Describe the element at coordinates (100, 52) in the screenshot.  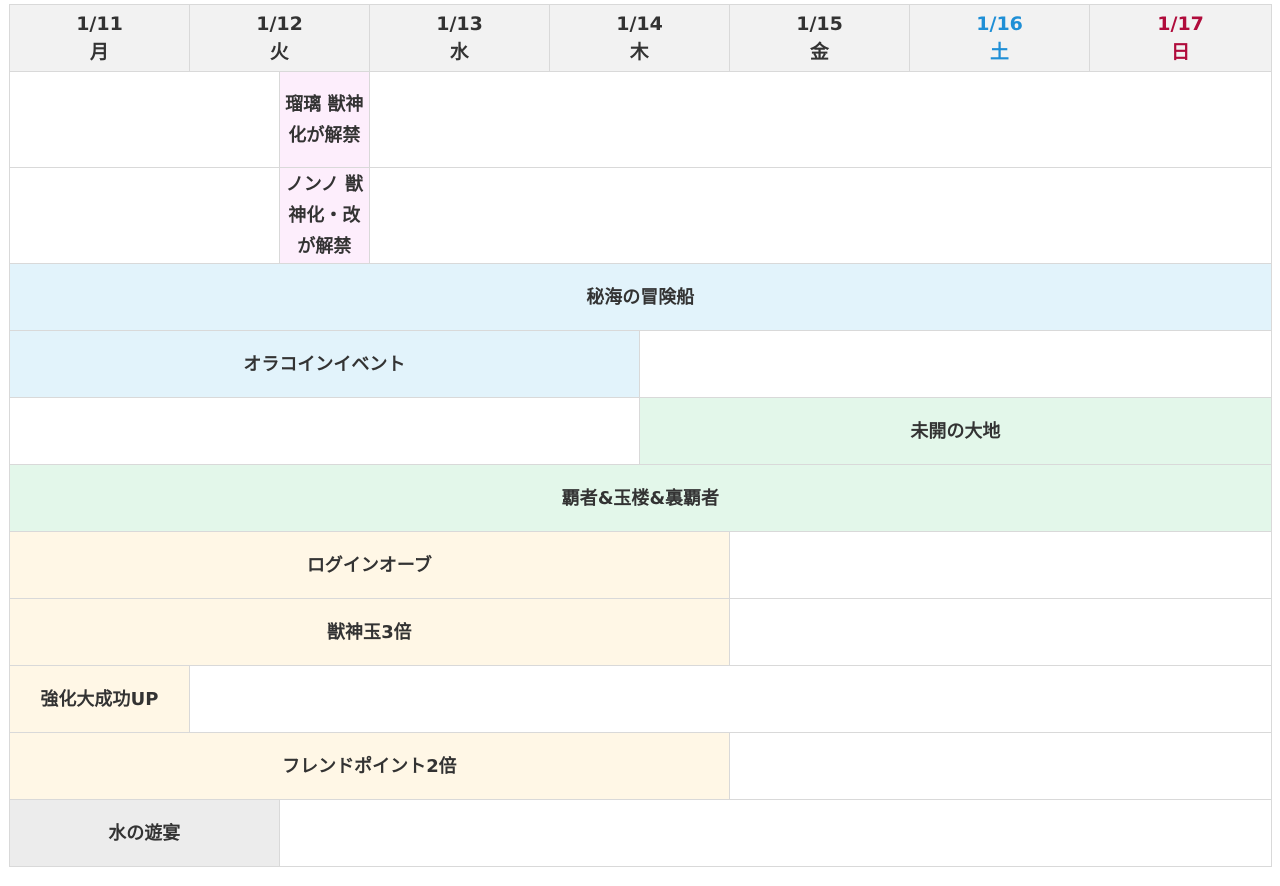
I see `day-of-week: 月` at that location.